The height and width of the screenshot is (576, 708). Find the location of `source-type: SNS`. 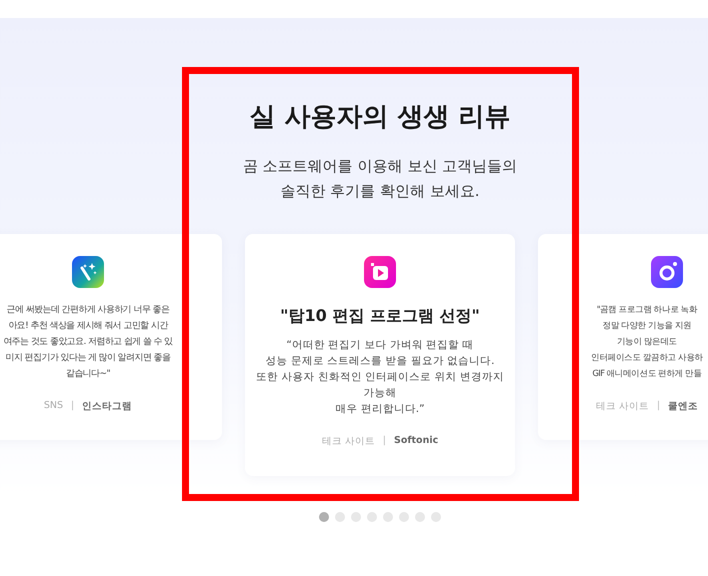

source-type: SNS is located at coordinates (53, 406).